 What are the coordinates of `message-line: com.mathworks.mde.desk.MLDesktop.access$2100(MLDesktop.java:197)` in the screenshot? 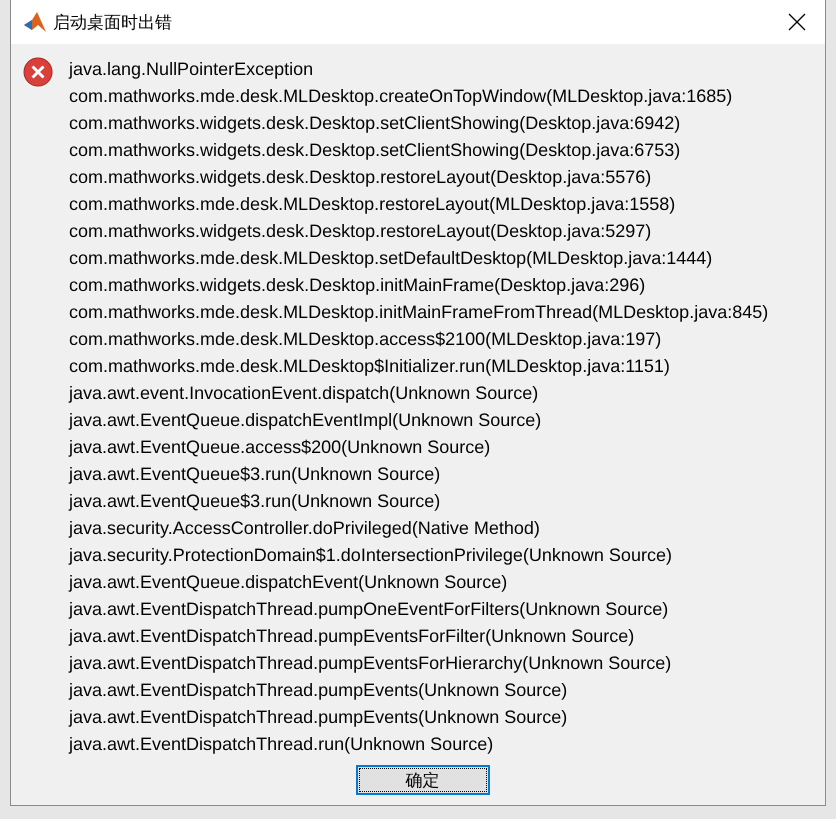 It's located at (365, 339).